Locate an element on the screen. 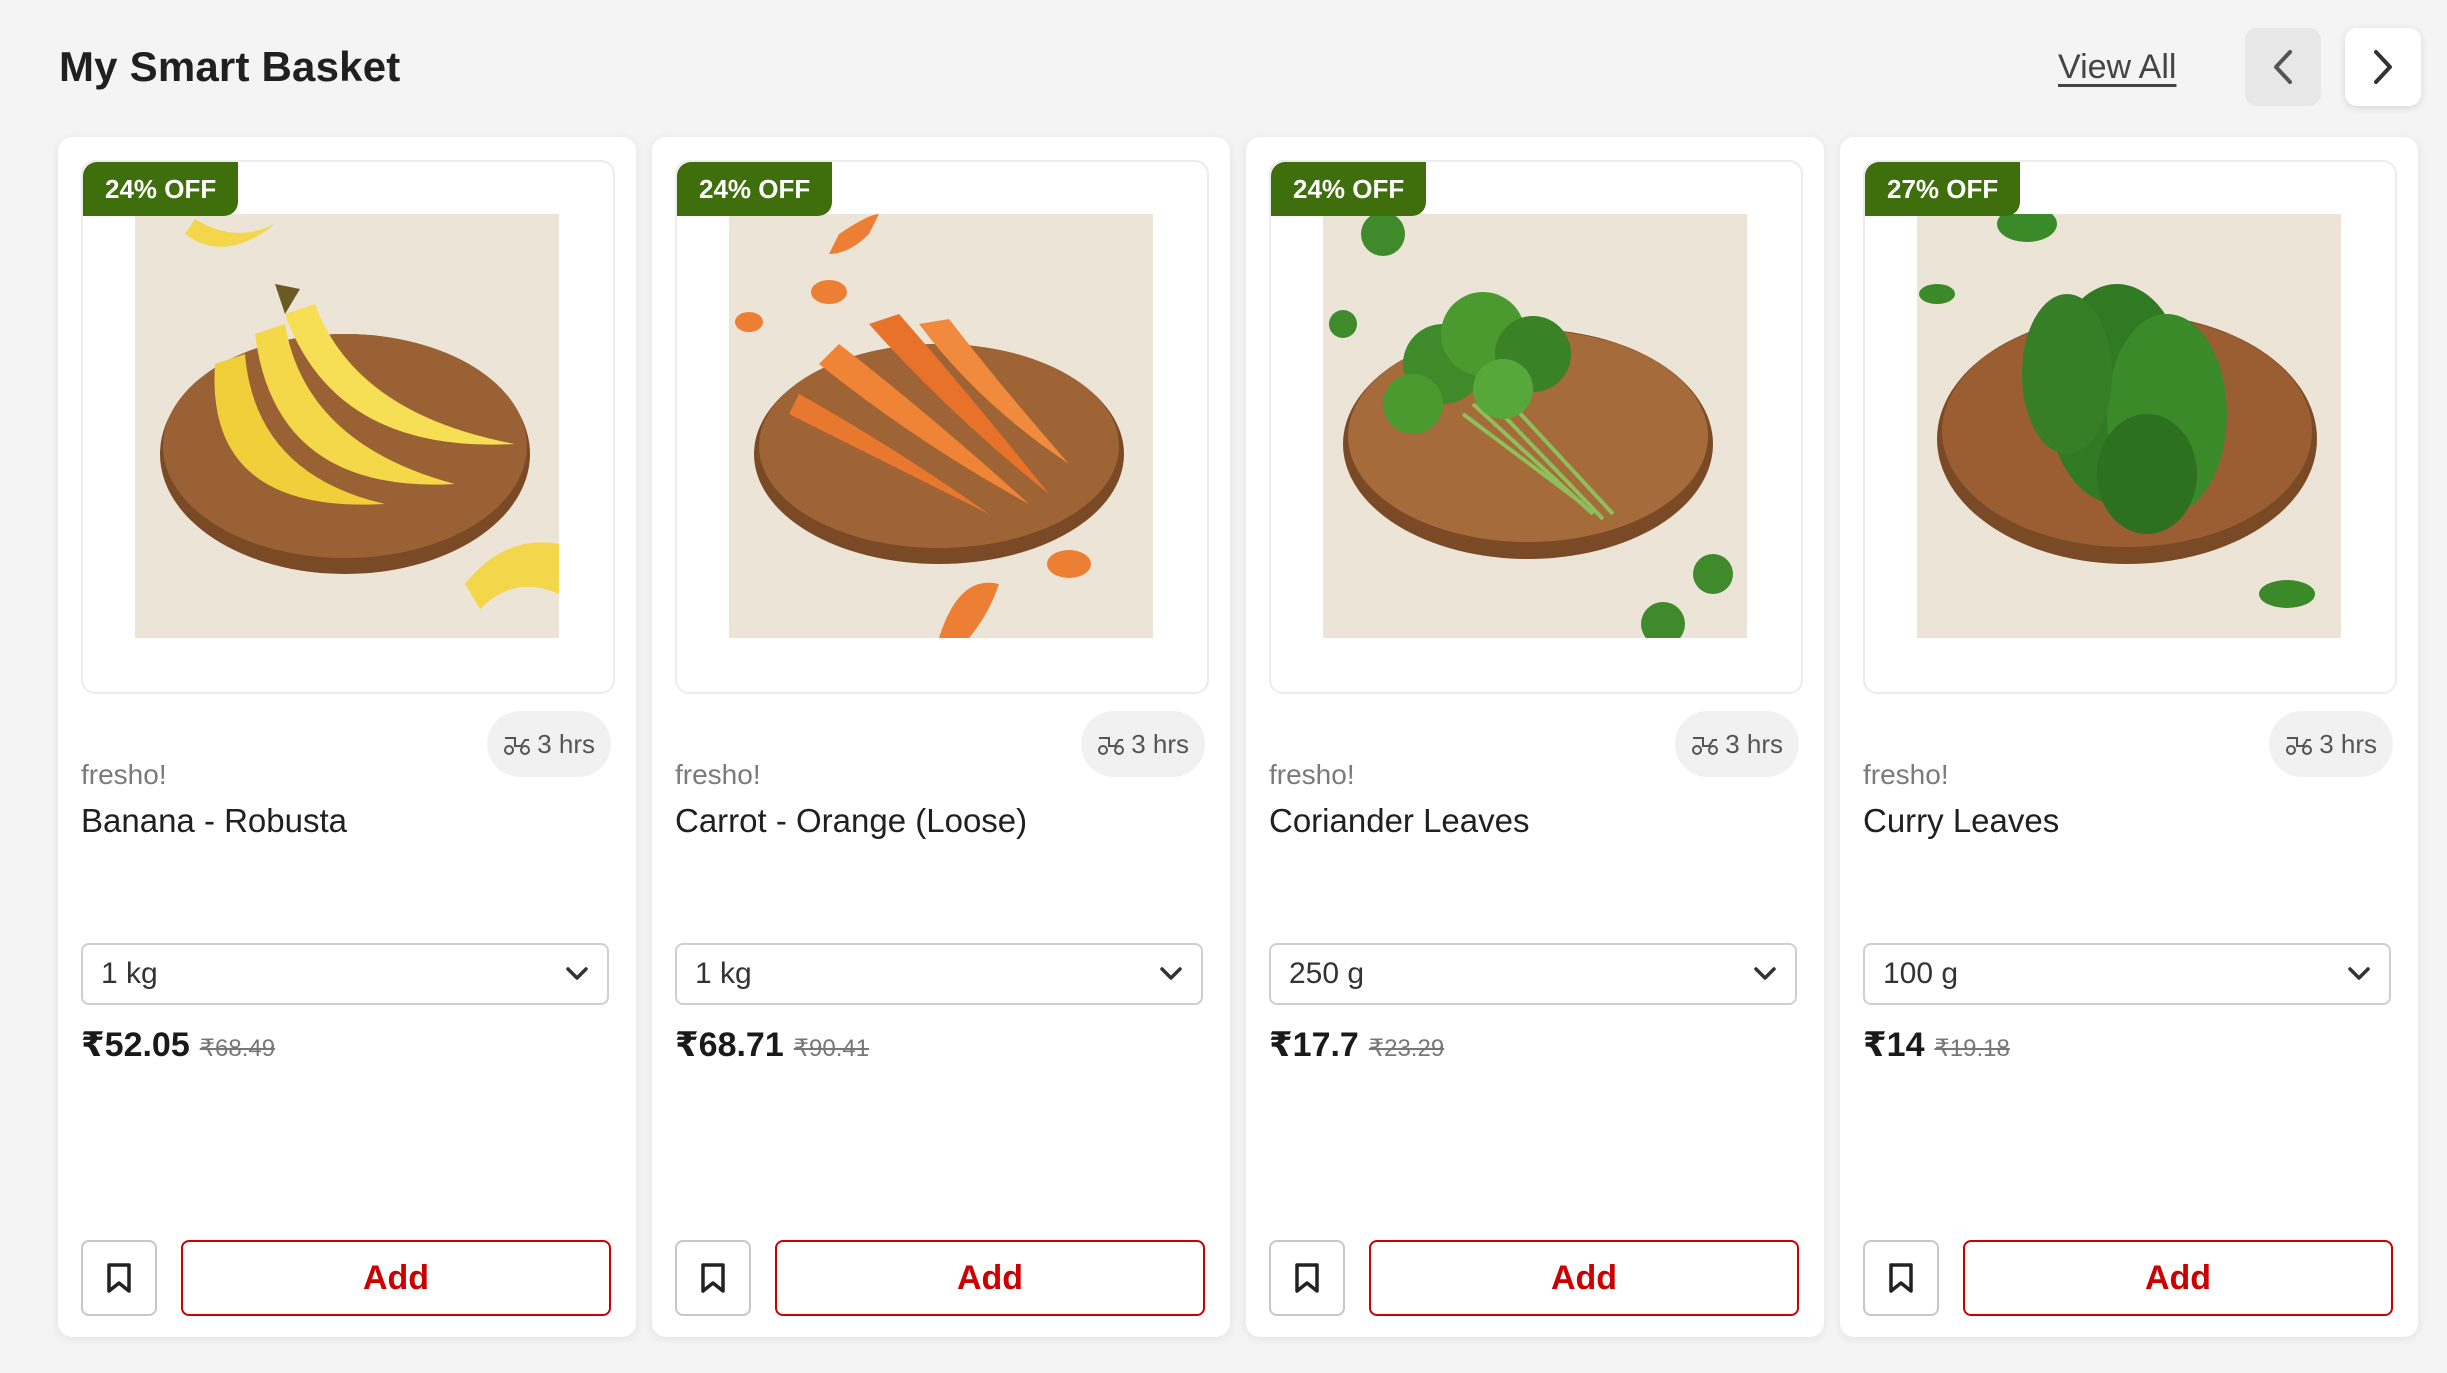 This screenshot has height=1373, width=2447. product-name: Carrot - Orange (Loose) is located at coordinates (851, 821).